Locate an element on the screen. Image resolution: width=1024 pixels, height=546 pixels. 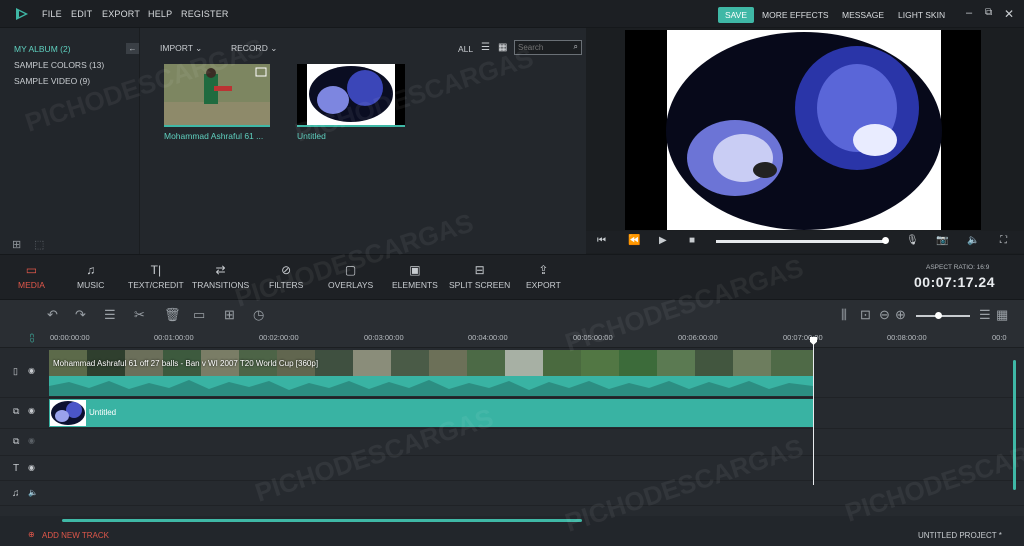
split-screen-icon: ⊟ is located at coordinates (479, 270).